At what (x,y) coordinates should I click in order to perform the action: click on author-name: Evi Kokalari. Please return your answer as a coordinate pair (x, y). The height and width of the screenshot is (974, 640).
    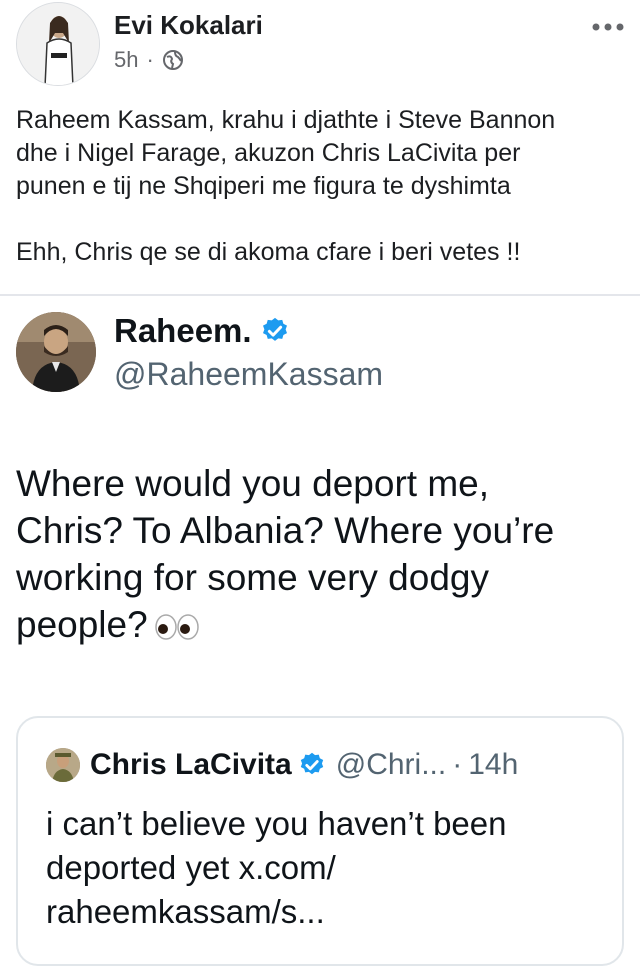
    Looking at the image, I should click on (188, 25).